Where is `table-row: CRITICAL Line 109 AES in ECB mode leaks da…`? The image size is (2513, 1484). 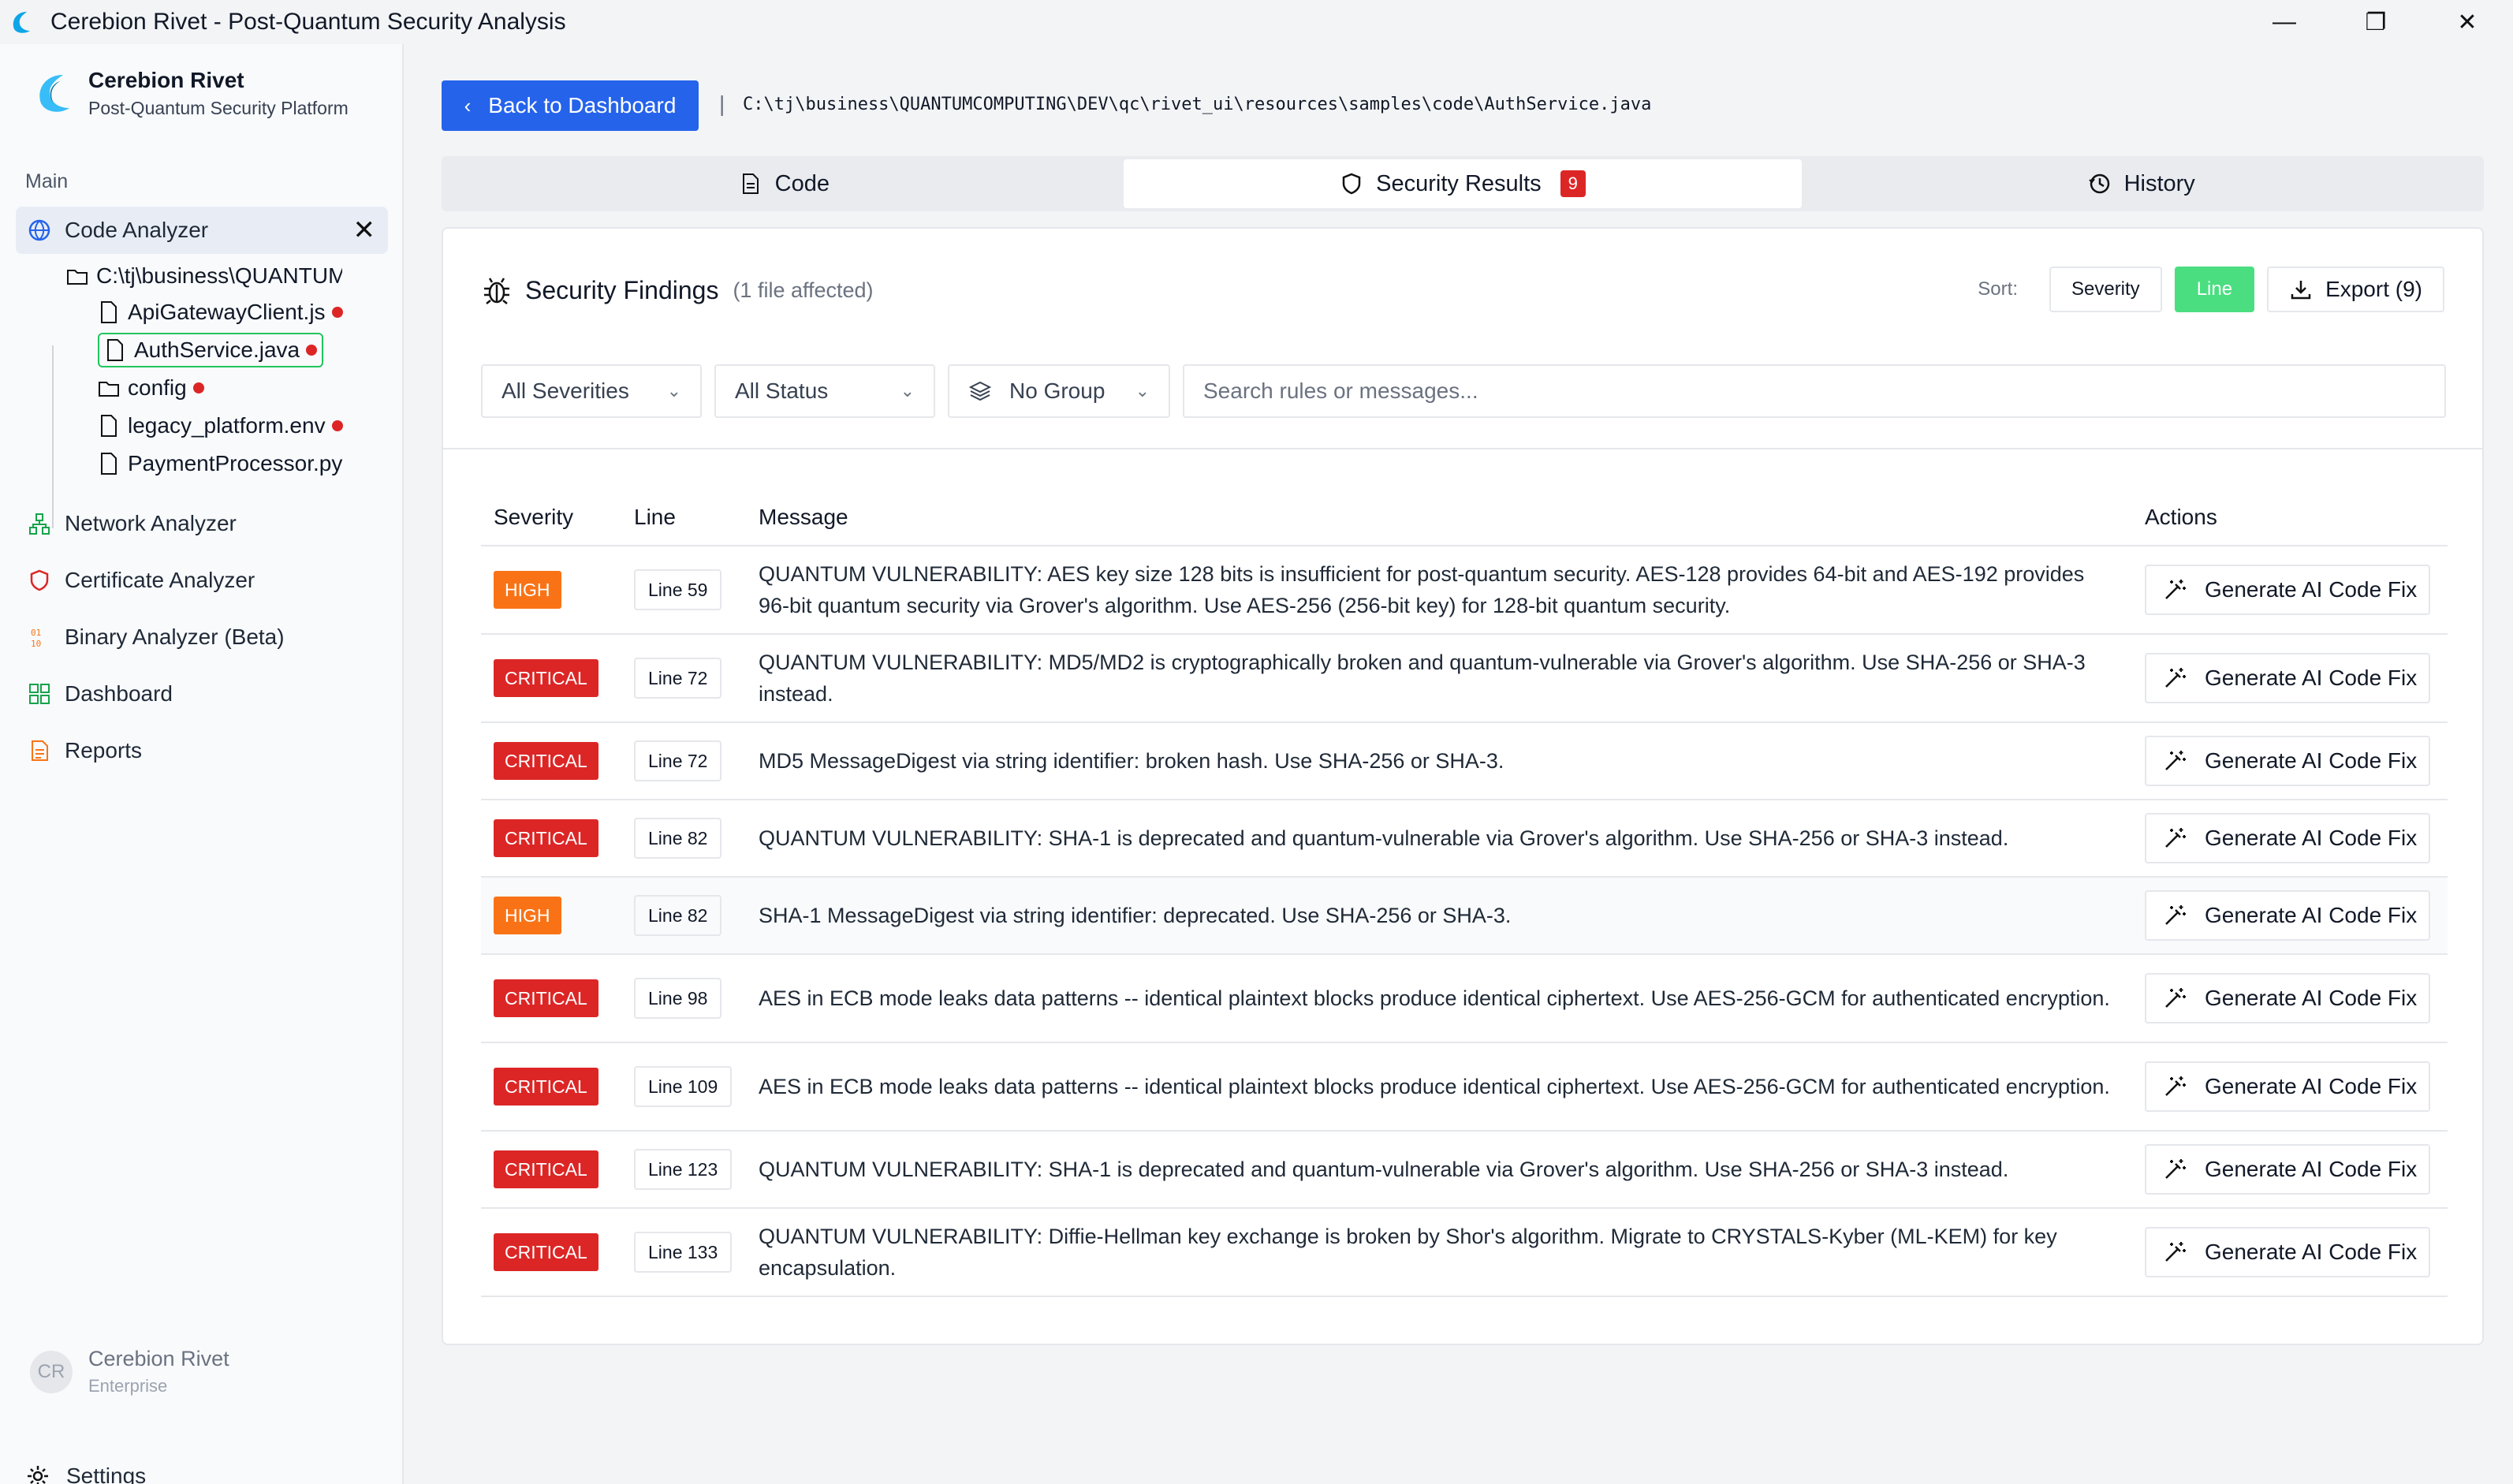 table-row: CRITICAL Line 109 AES in ECB mode leaks da… is located at coordinates (1465, 1087).